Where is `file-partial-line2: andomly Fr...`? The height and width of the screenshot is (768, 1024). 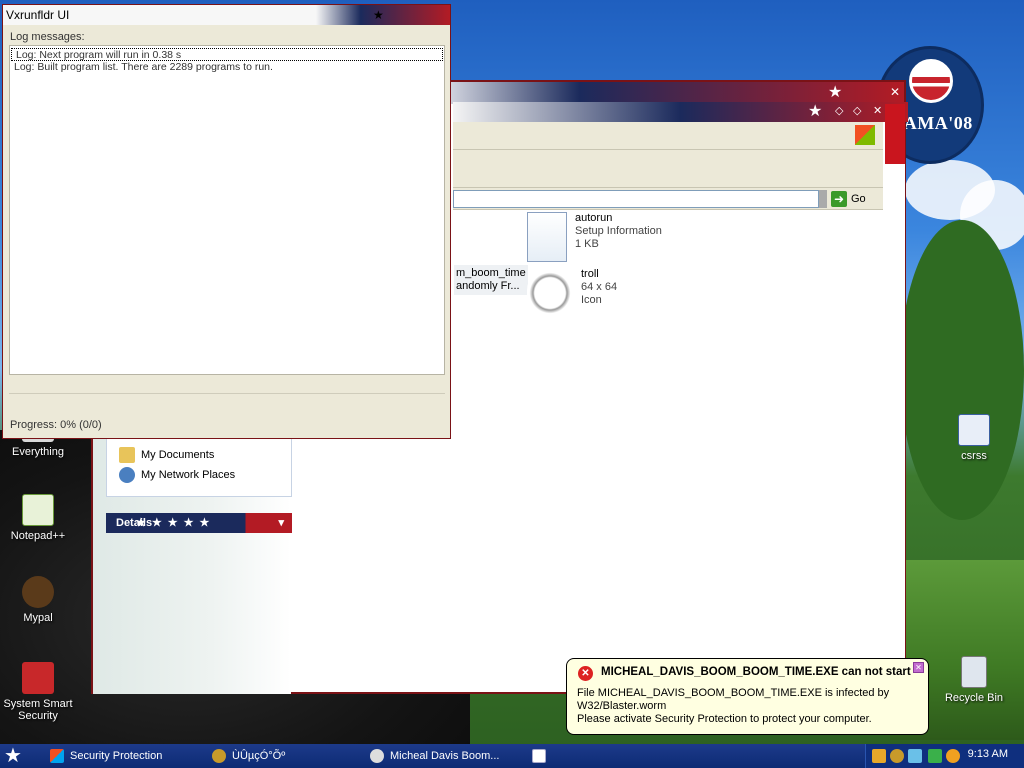
file-partial-line2: andomly Fr... is located at coordinates (488, 286).